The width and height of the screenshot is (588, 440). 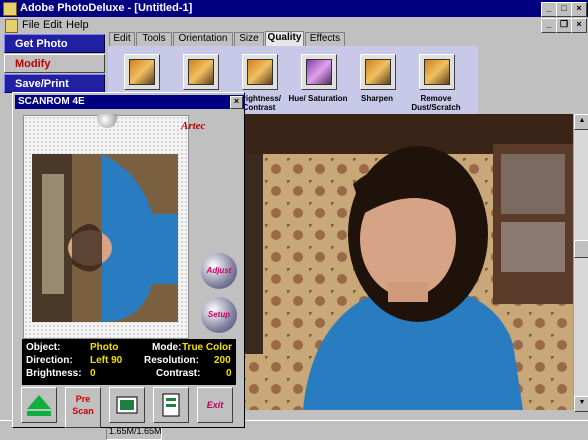 I want to click on get-photo-button: Get Photo, so click(x=54, y=43).